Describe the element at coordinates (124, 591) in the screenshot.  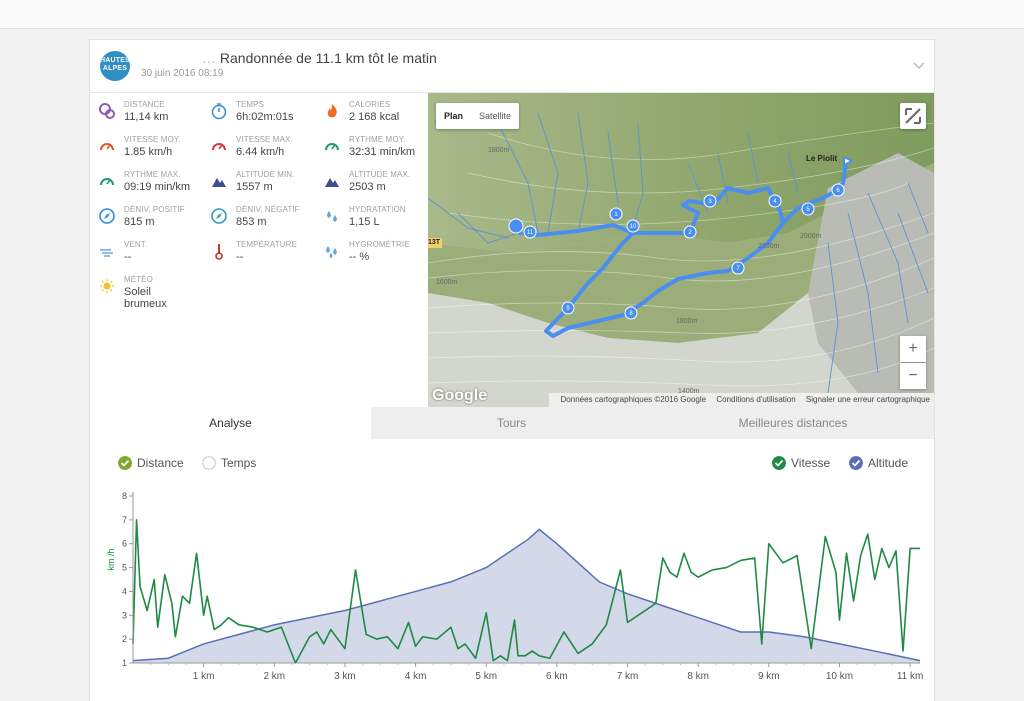
I see `y-tick-label: 4` at that location.